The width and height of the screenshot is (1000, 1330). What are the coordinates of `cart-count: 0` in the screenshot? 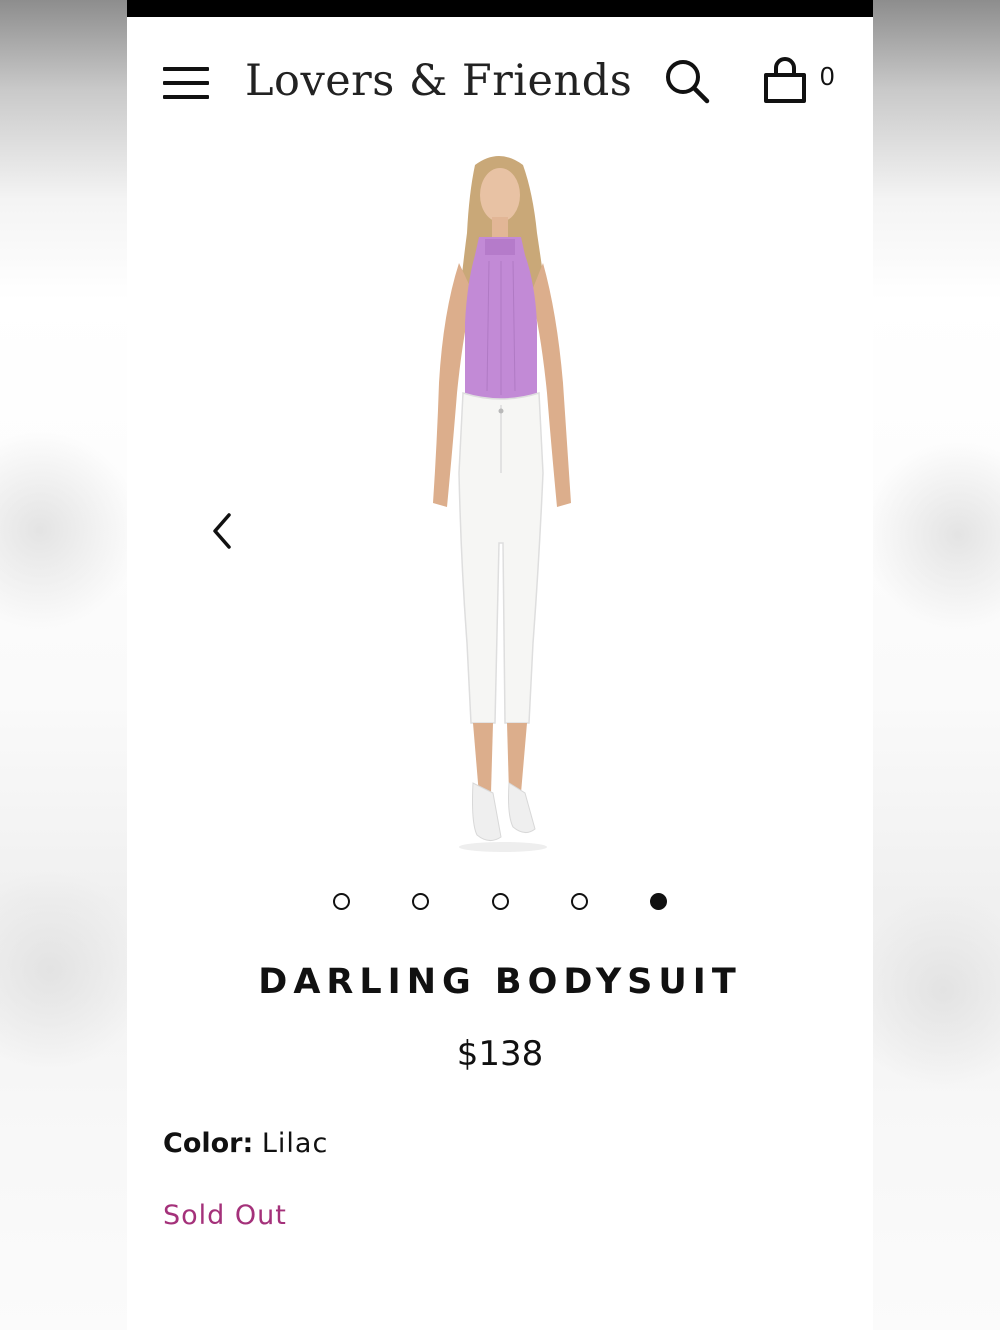 It's located at (827, 76).